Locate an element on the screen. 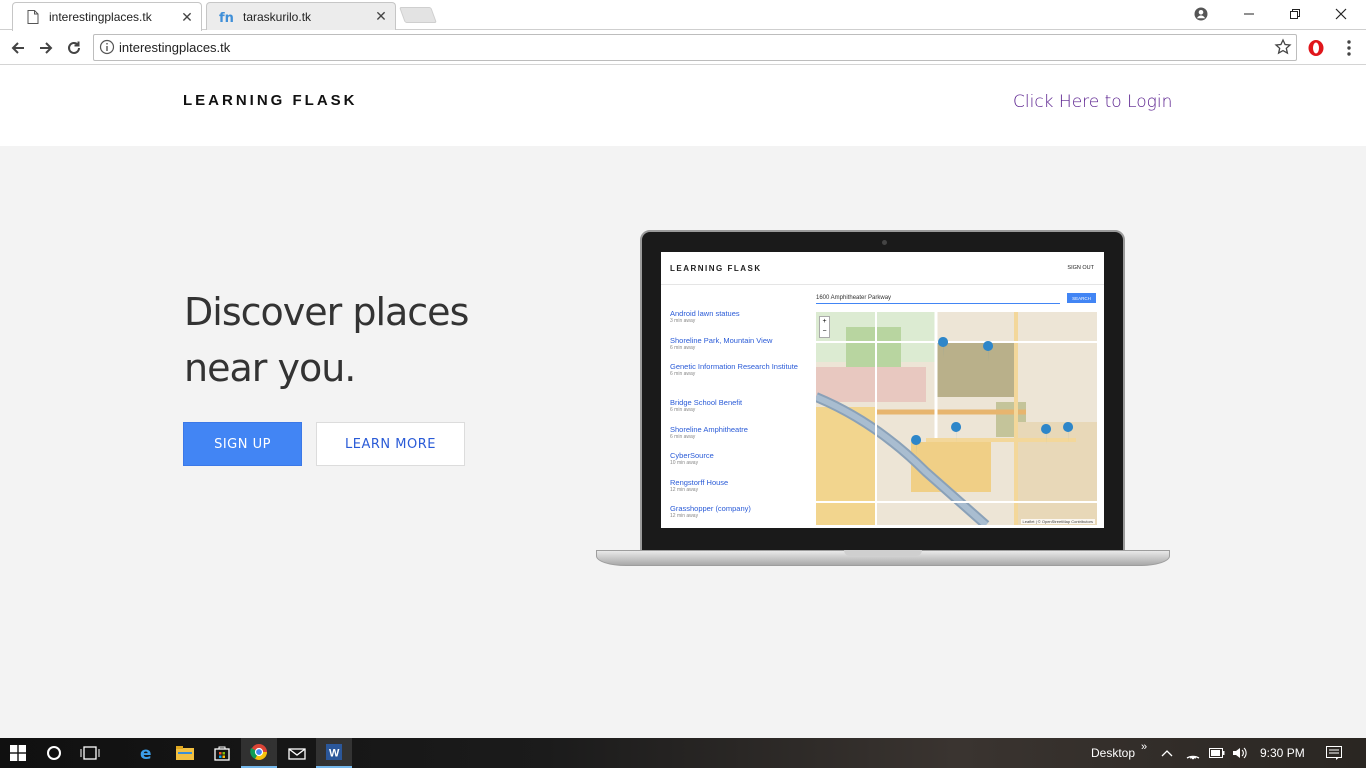 This screenshot has width=1366, height=768. chrome-icon is located at coordinates (259, 753).